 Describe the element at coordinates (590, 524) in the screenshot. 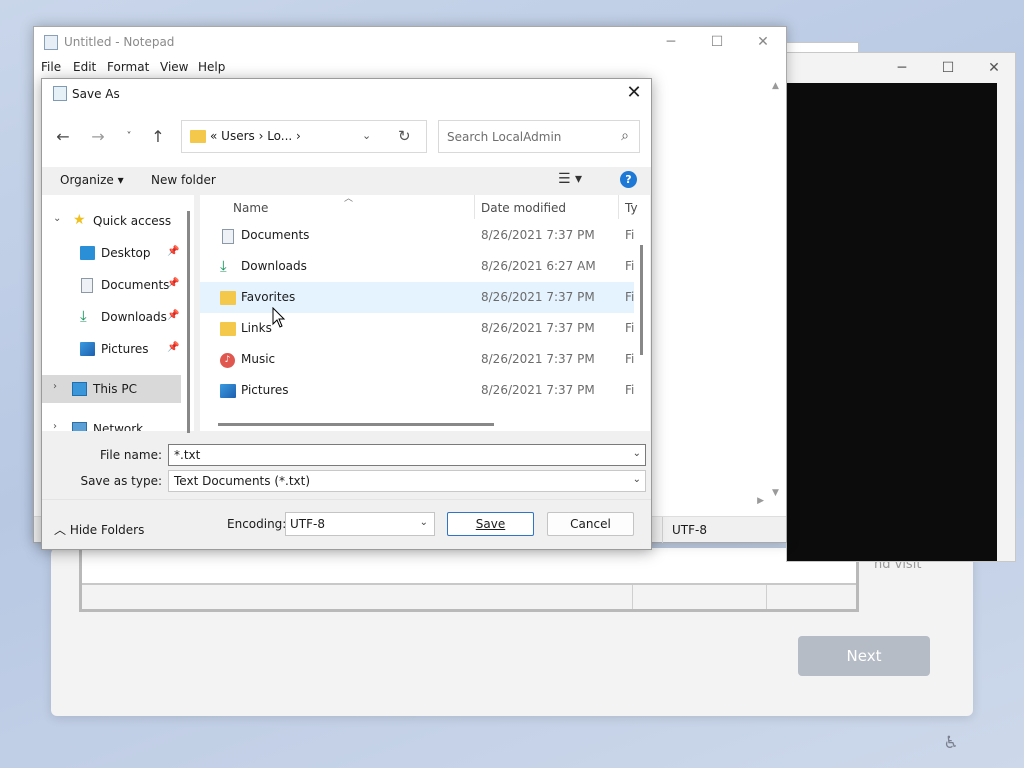

I see `cancel-button: Cancel` at that location.